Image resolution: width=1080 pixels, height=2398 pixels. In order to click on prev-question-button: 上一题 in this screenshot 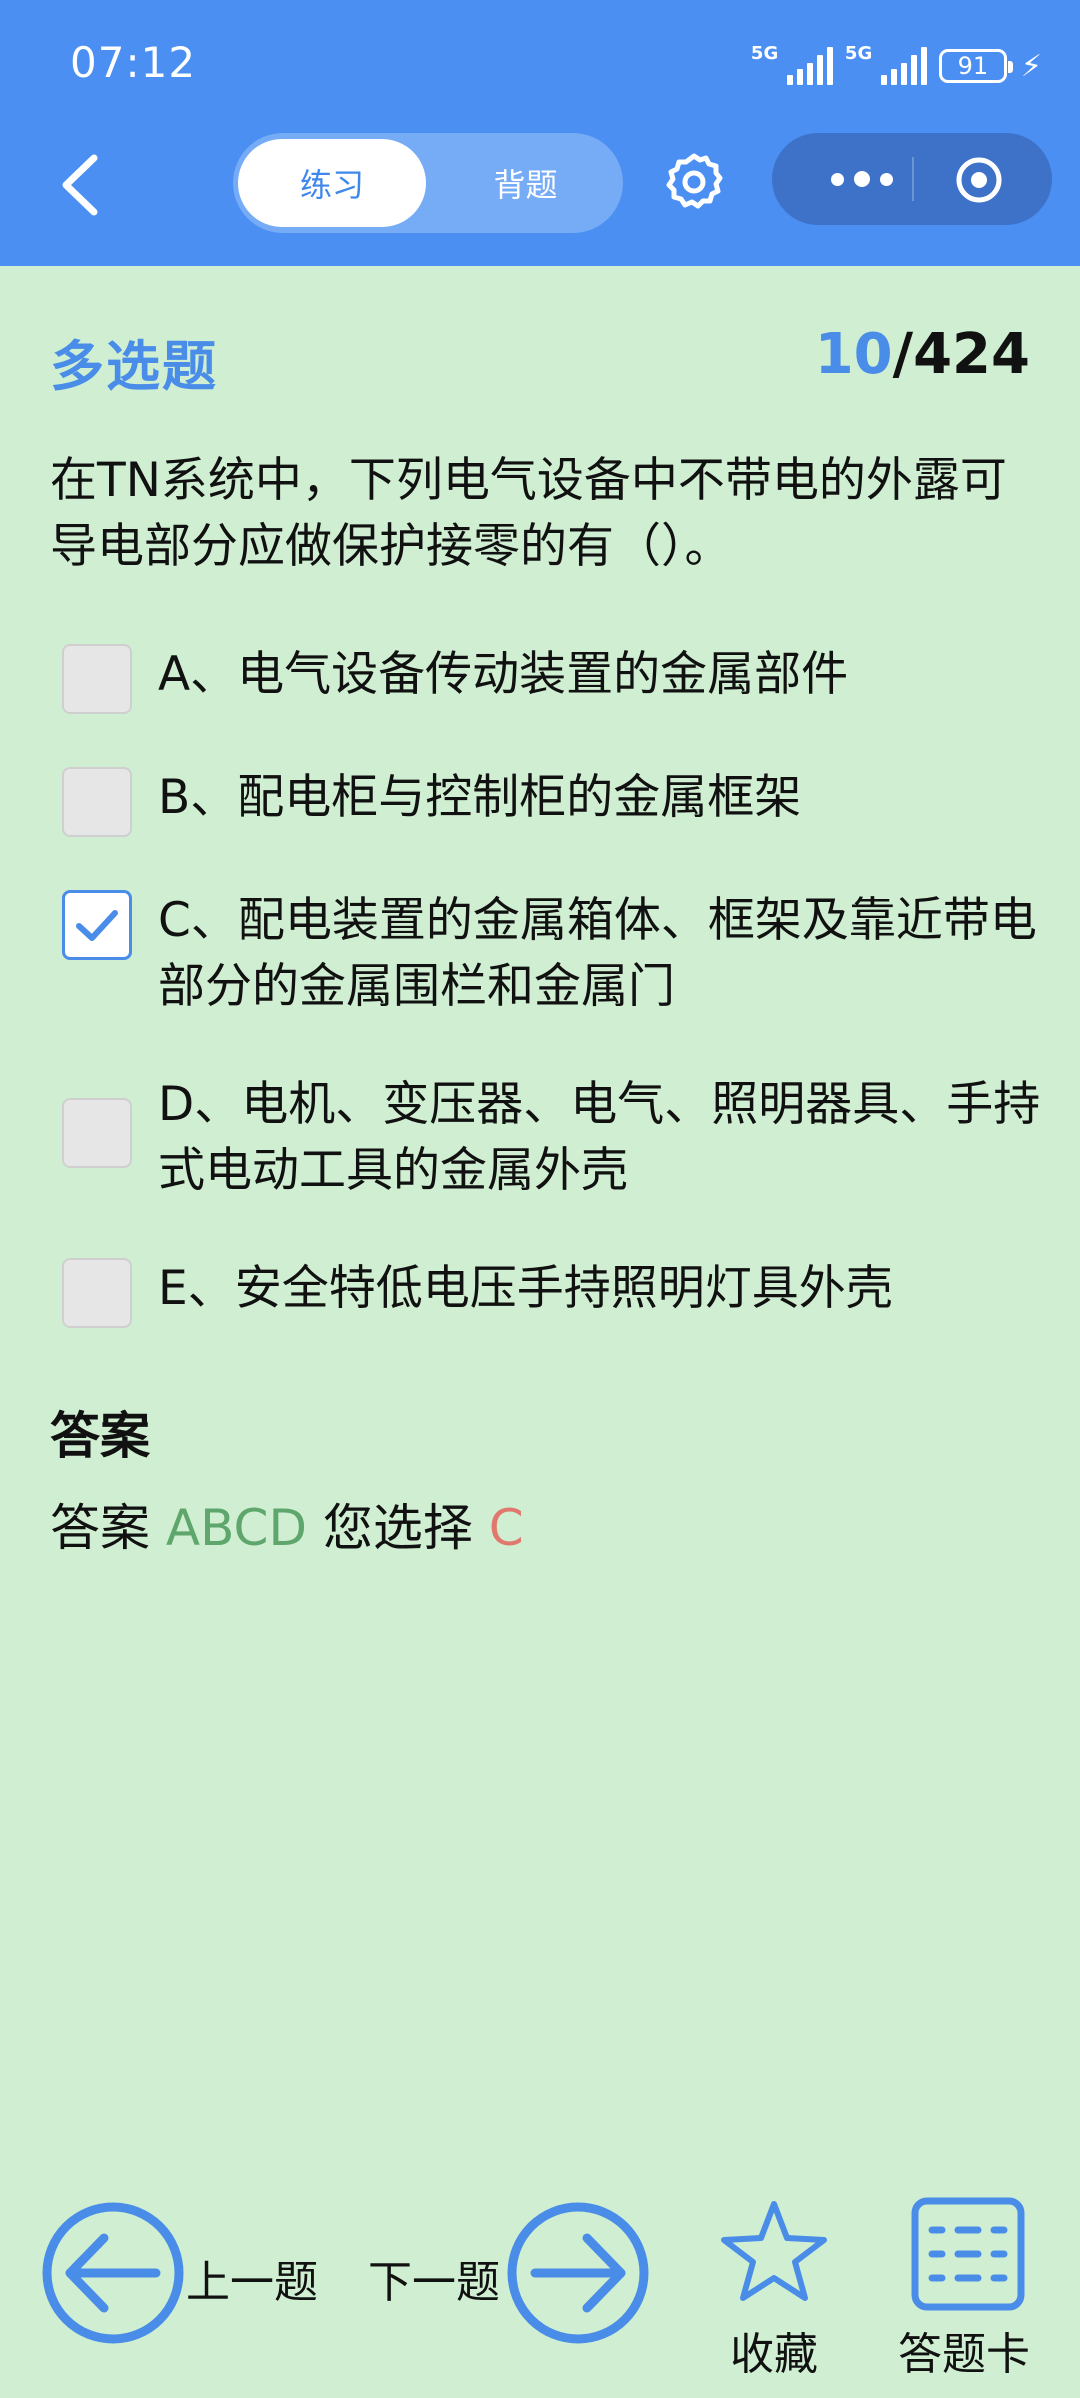, I will do `click(252, 2278)`.